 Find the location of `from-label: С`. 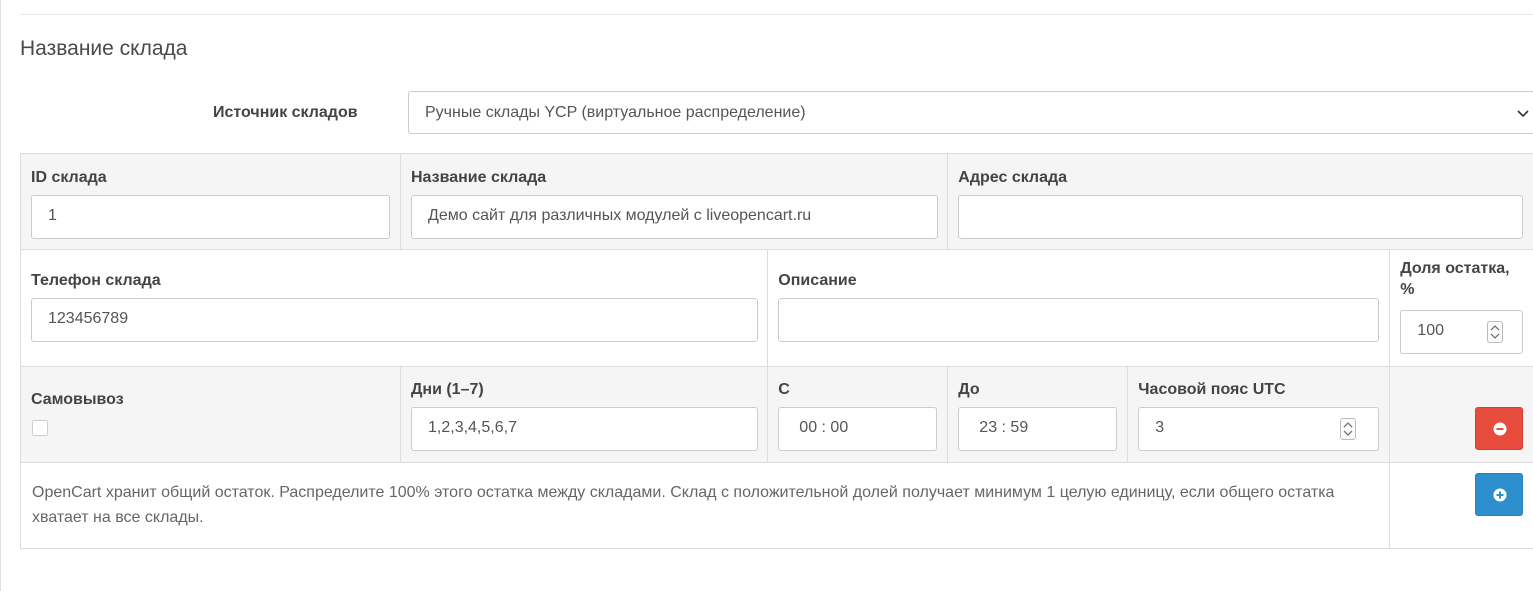

from-label: С is located at coordinates (784, 389).